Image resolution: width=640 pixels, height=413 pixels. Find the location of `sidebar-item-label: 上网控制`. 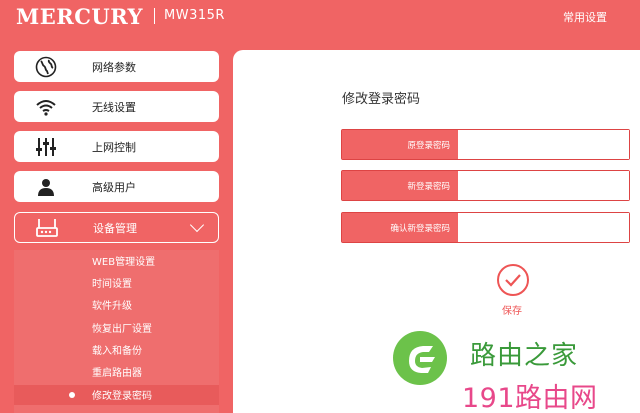

sidebar-item-label: 上网控制 is located at coordinates (114, 147).